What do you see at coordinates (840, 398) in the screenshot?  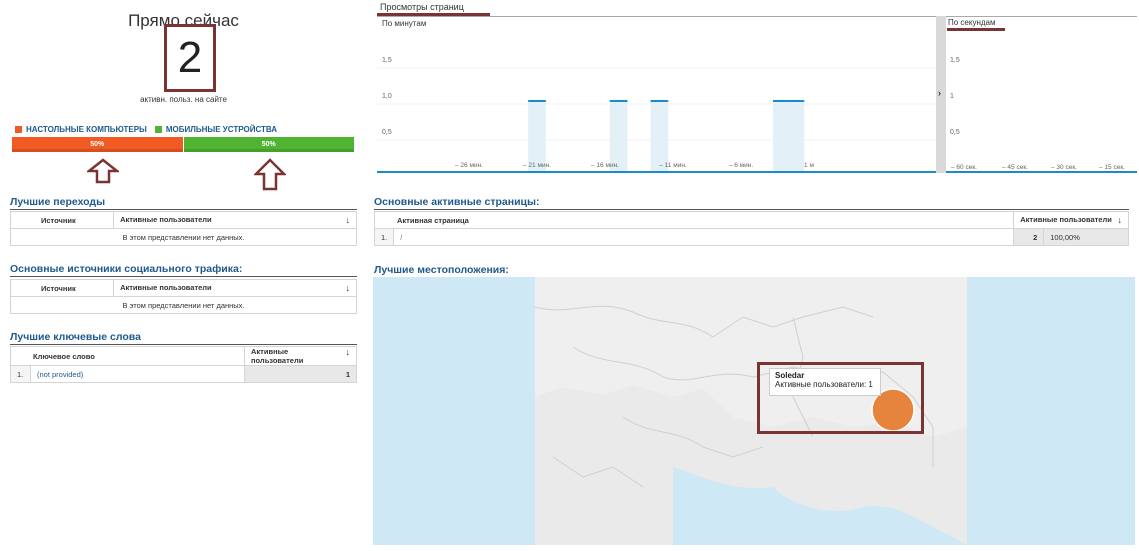 I see `highlight-box` at bounding box center [840, 398].